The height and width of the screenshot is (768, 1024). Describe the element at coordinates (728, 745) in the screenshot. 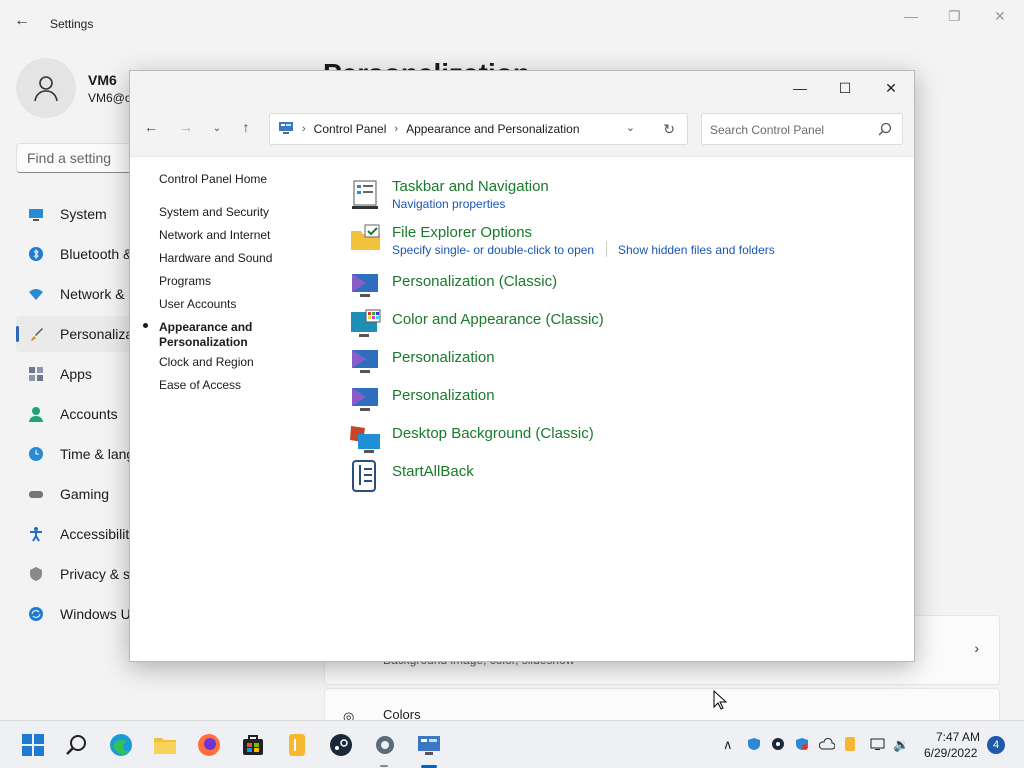

I see `chevron-up-icon: ∧` at that location.